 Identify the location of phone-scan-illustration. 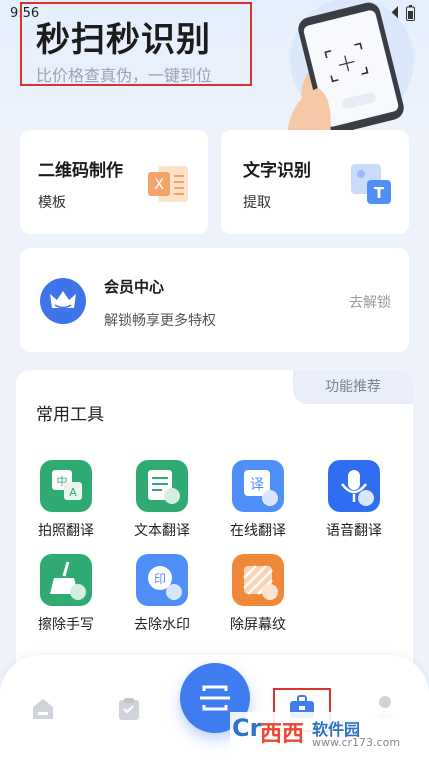
(350, 70).